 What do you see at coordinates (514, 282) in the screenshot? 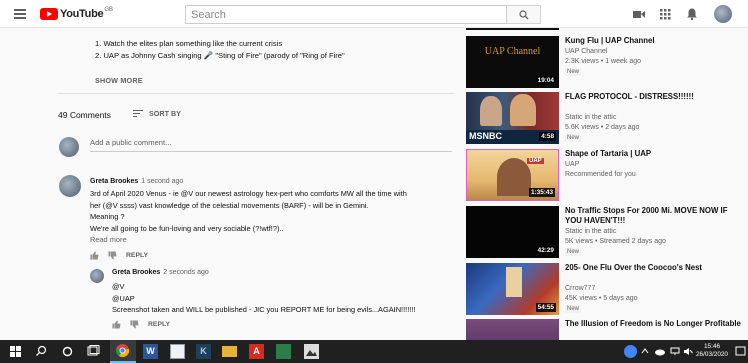
I see `thumbnail-figure` at bounding box center [514, 282].